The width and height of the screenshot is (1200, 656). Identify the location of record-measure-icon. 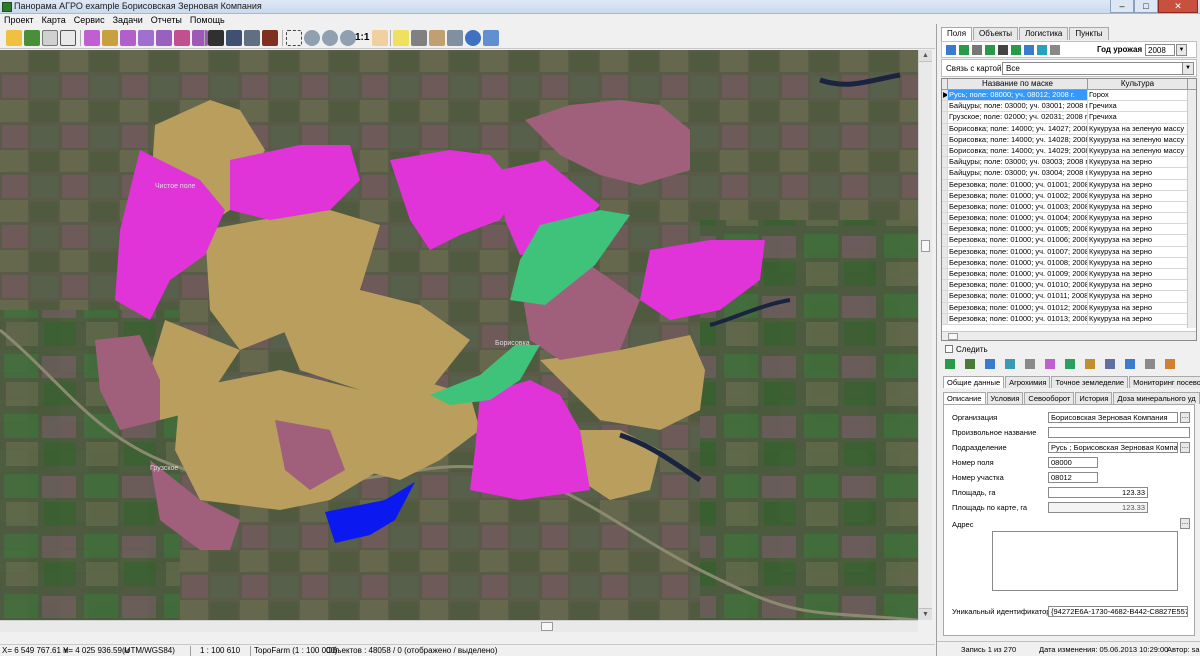
(1030, 364).